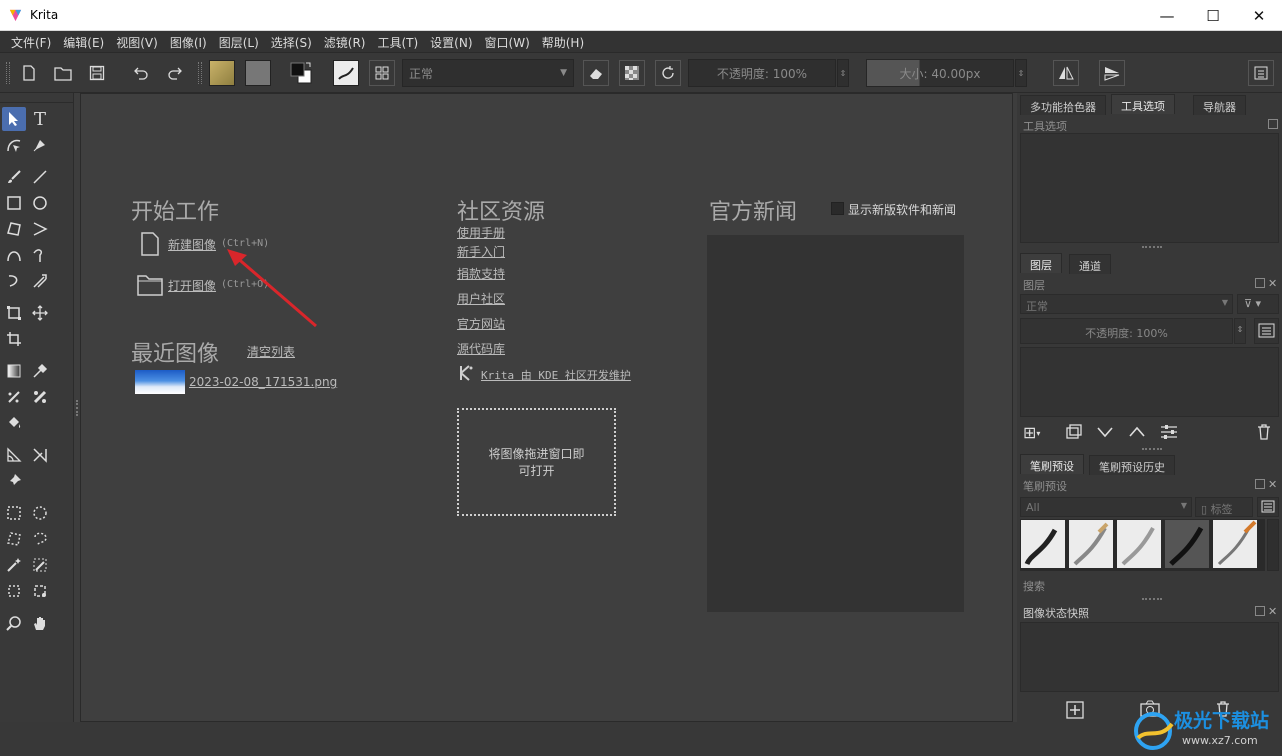 The image size is (1282, 756). Describe the element at coordinates (1112, 73) in the screenshot. I see `mirror-vertical-button` at that location.